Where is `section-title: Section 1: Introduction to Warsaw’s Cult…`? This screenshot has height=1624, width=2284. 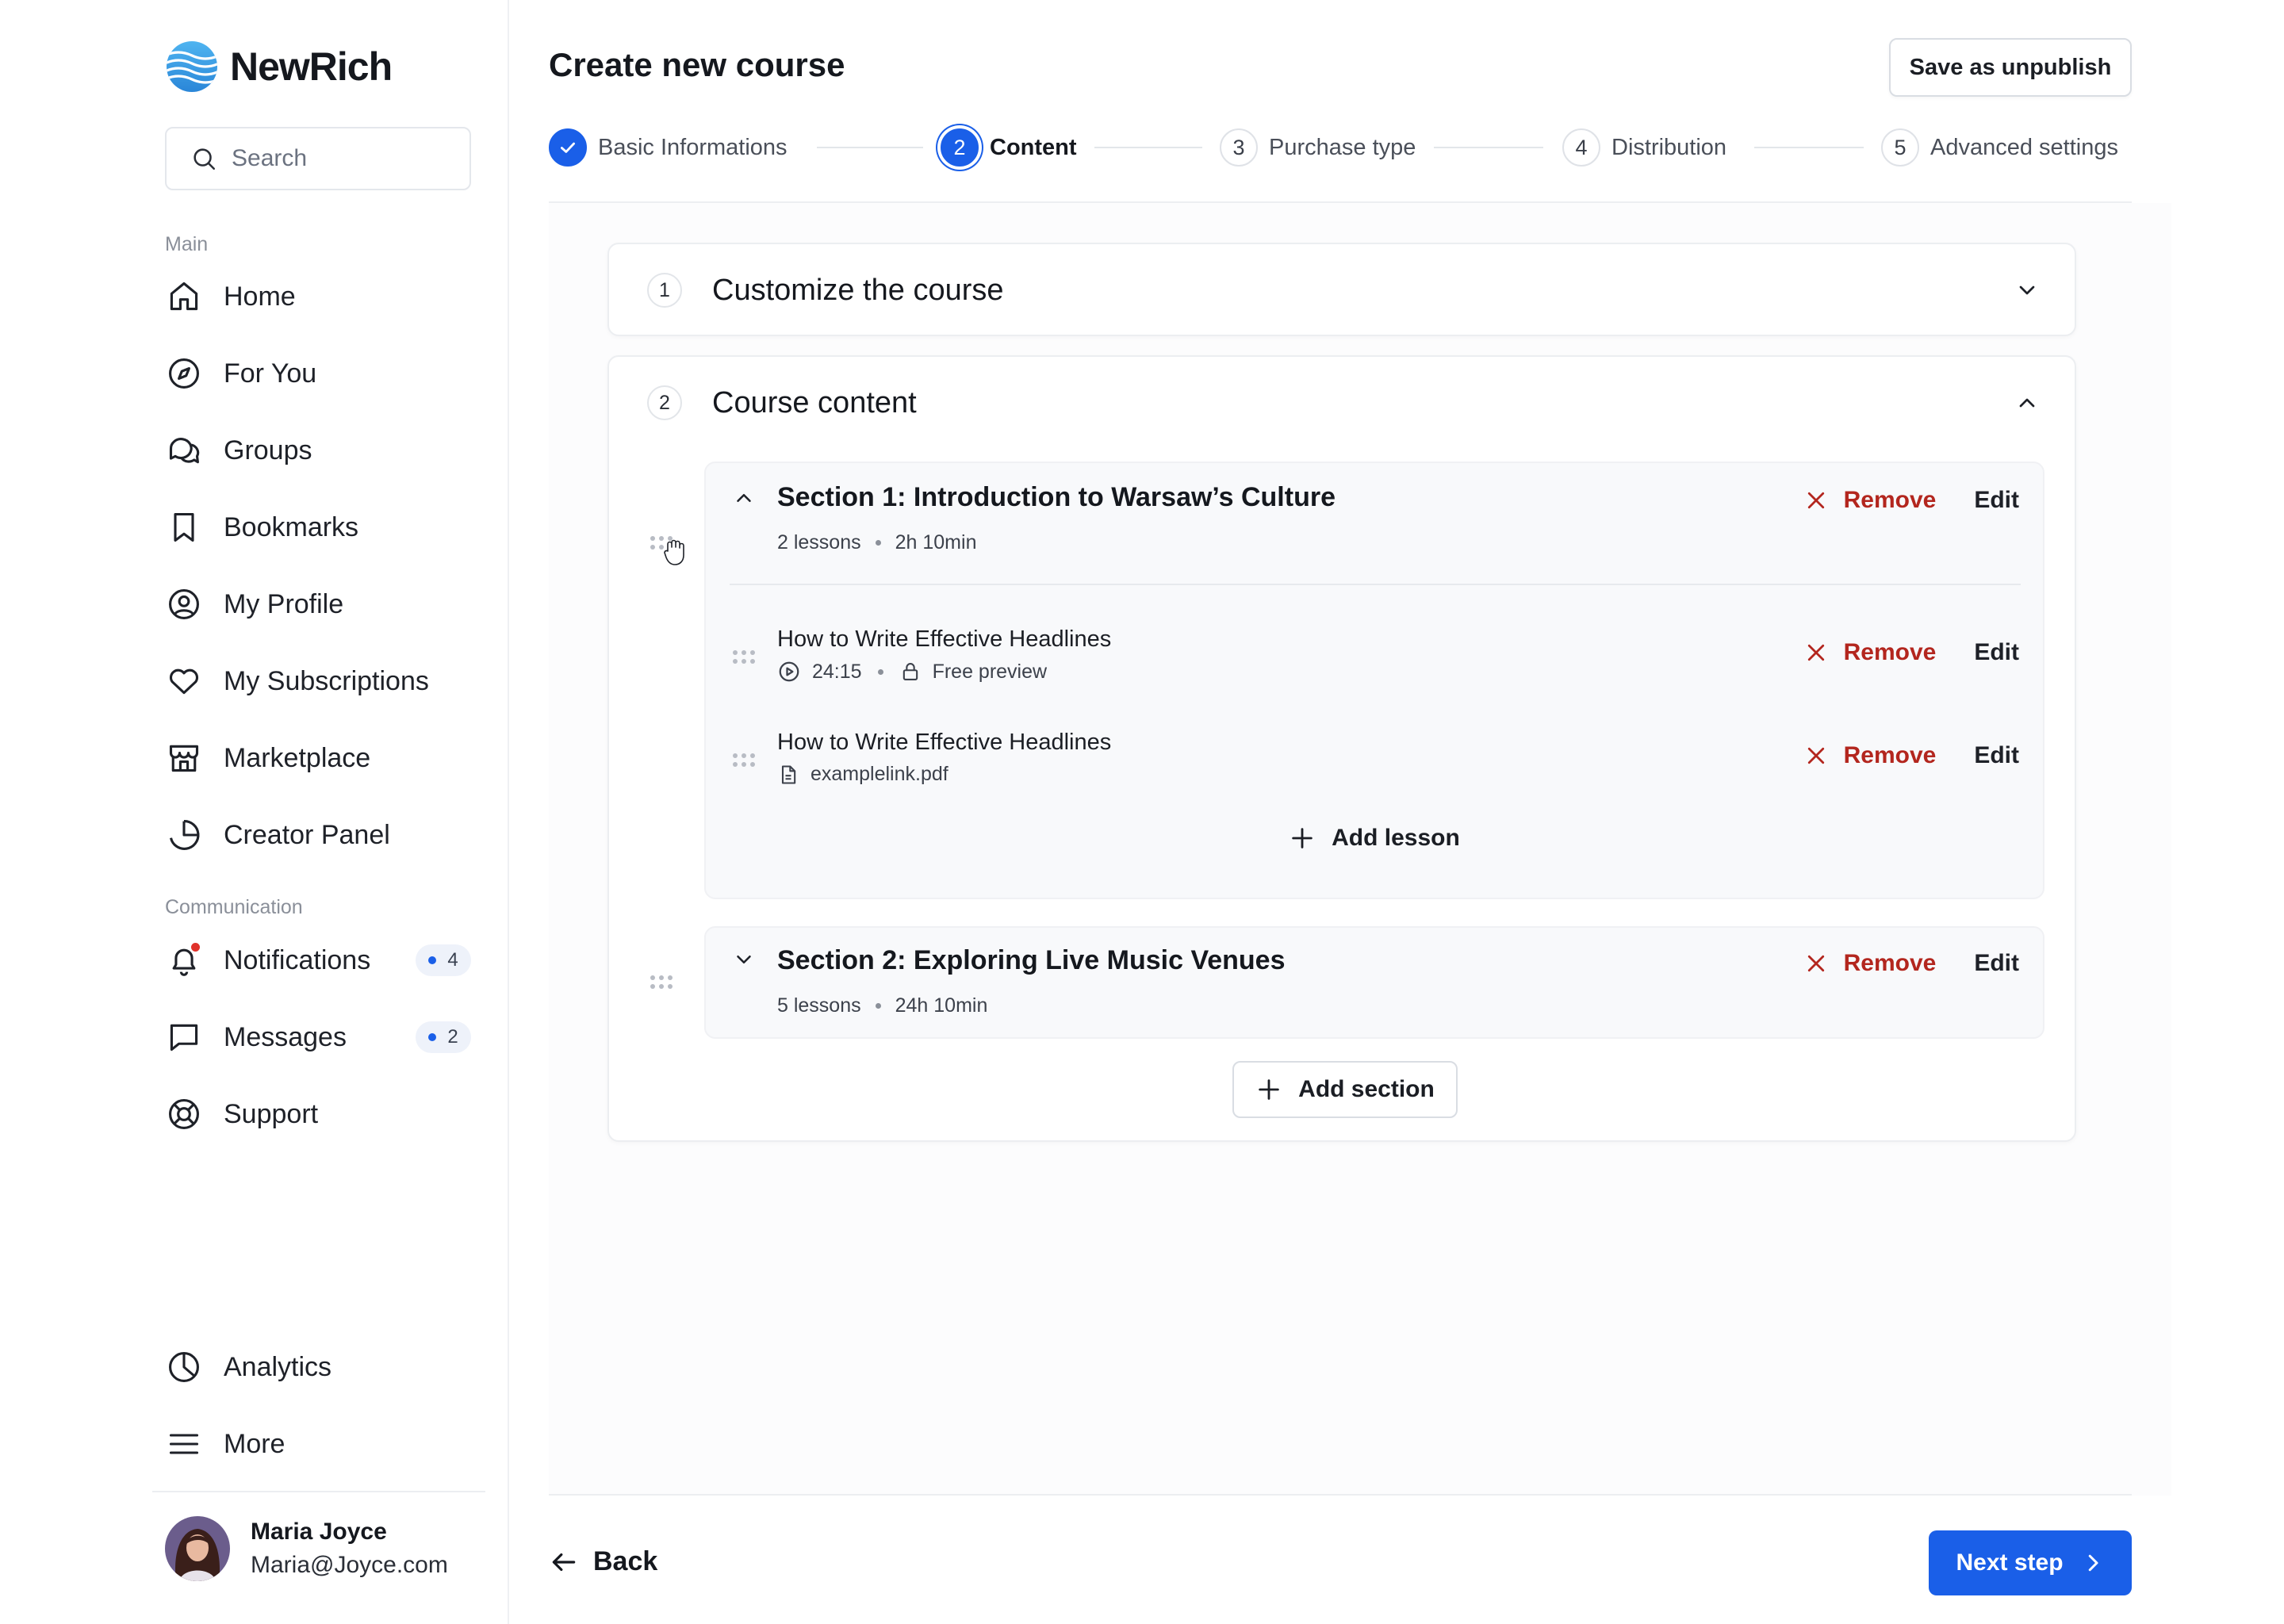
section-title: Section 1: Introduction to Warsaw’s Cult… is located at coordinates (1056, 497).